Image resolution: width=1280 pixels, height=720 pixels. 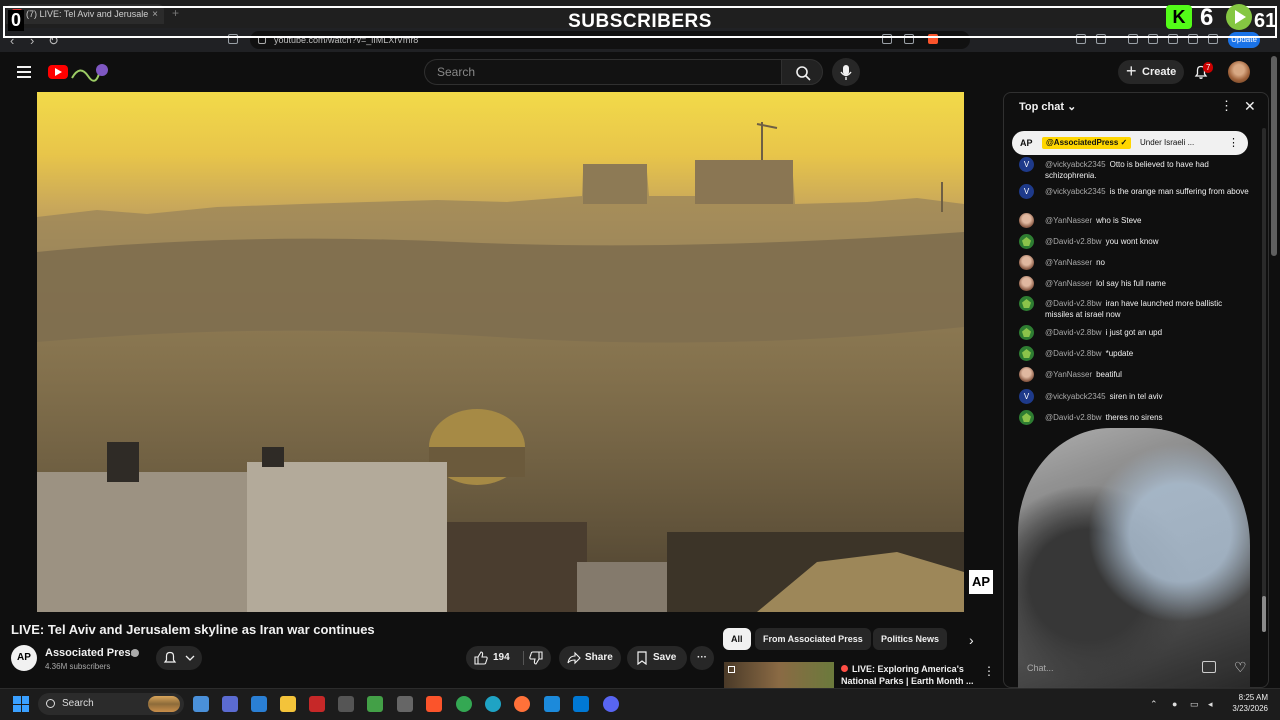 I want to click on chip-politics-news: Politics News, so click(x=910, y=639).